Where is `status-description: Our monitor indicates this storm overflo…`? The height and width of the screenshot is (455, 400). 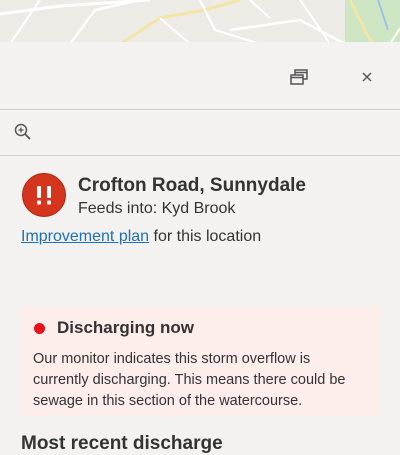
status-description: Our monitor indicates this storm overflo… is located at coordinates (189, 380).